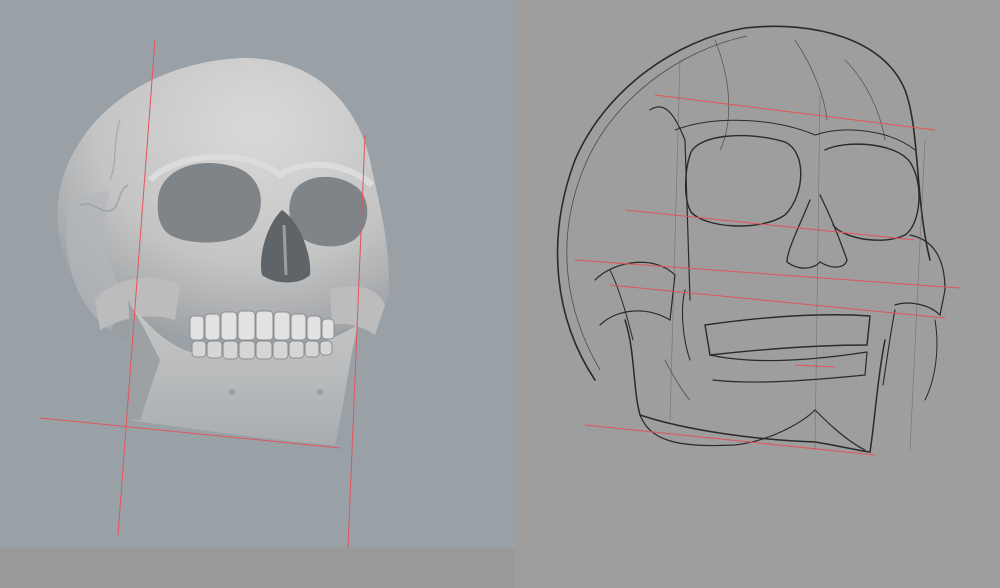 Image resolution: width=1000 pixels, height=588 pixels. Describe the element at coordinates (262, 350) in the screenshot. I see `lower-teeth` at that location.